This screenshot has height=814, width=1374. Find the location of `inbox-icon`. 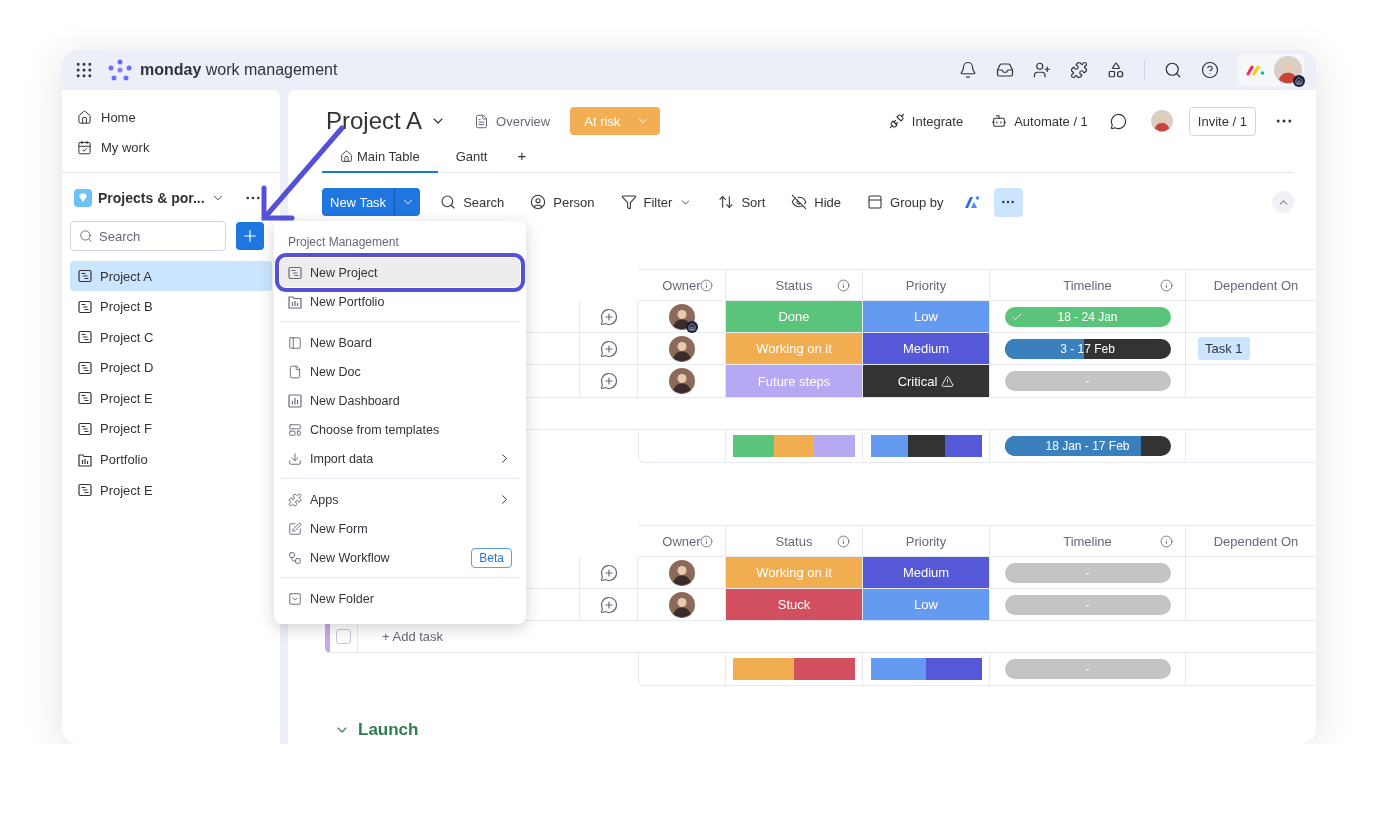

inbox-icon is located at coordinates (1005, 70).